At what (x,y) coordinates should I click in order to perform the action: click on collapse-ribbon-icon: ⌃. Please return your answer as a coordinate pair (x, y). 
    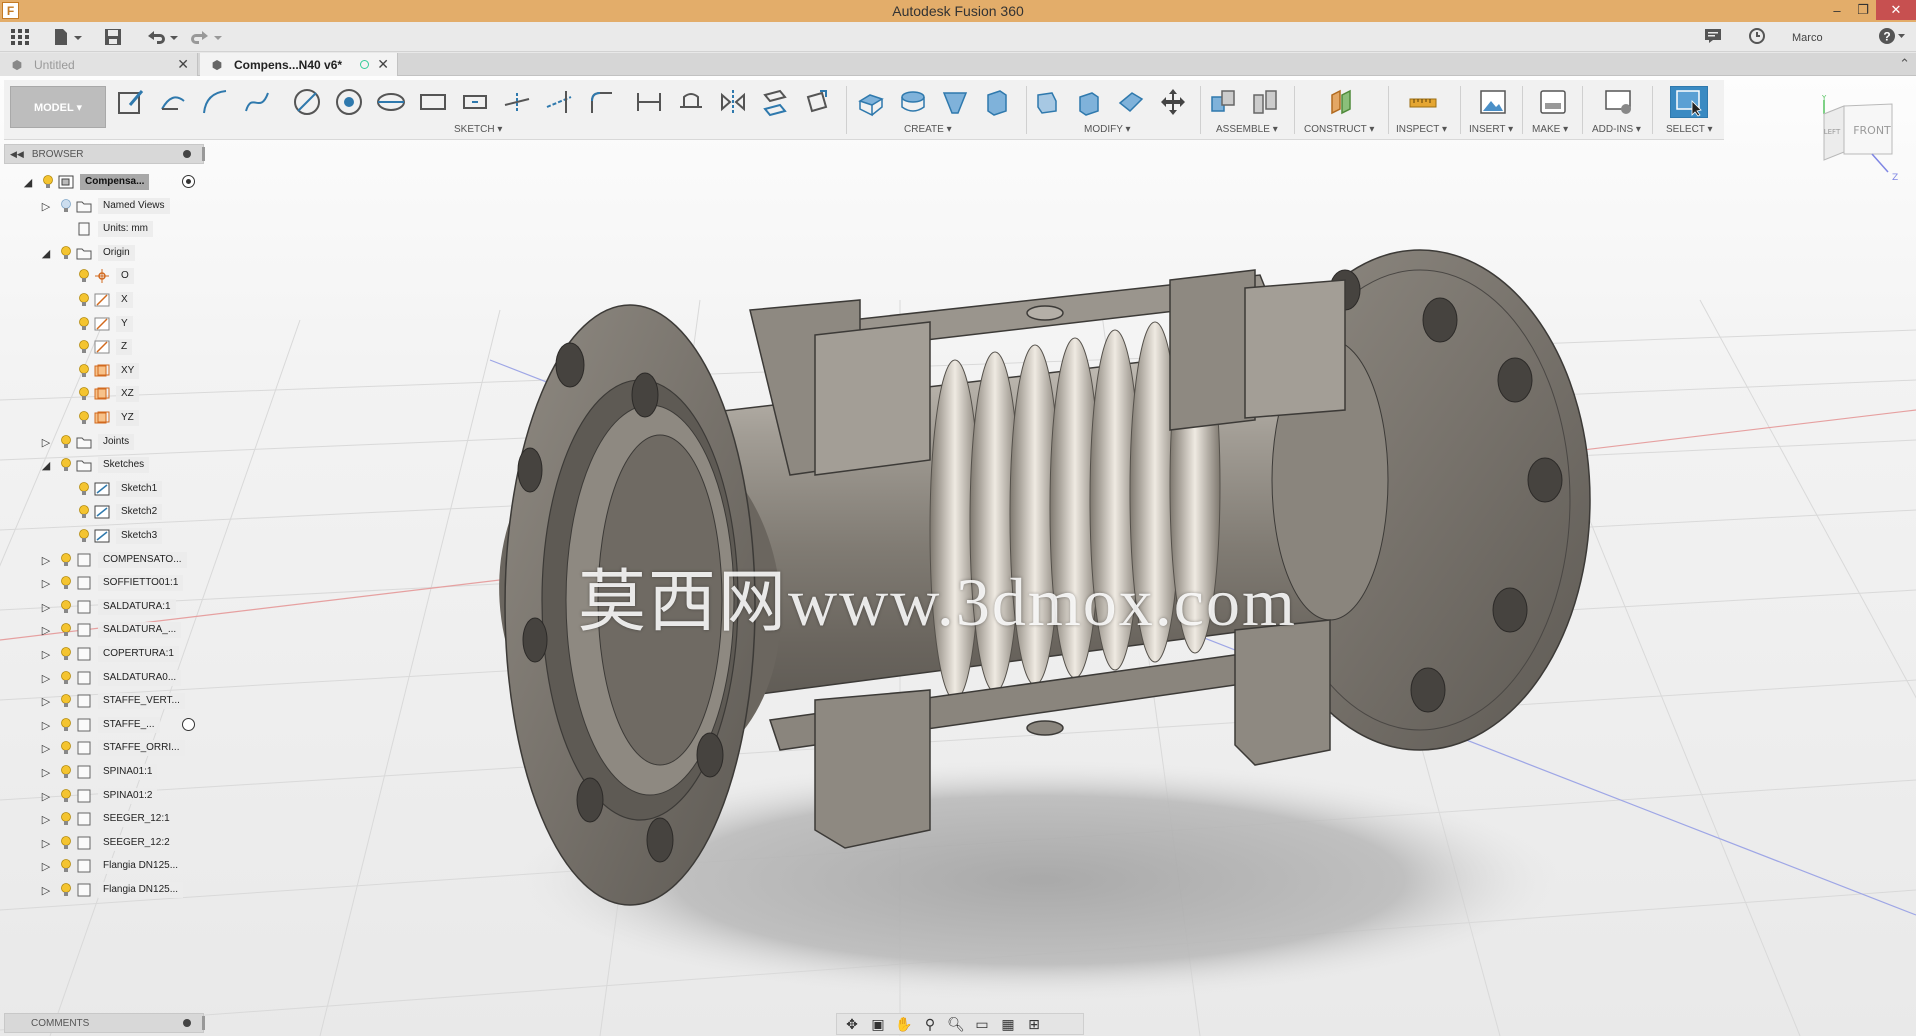
    Looking at the image, I should click on (1904, 64).